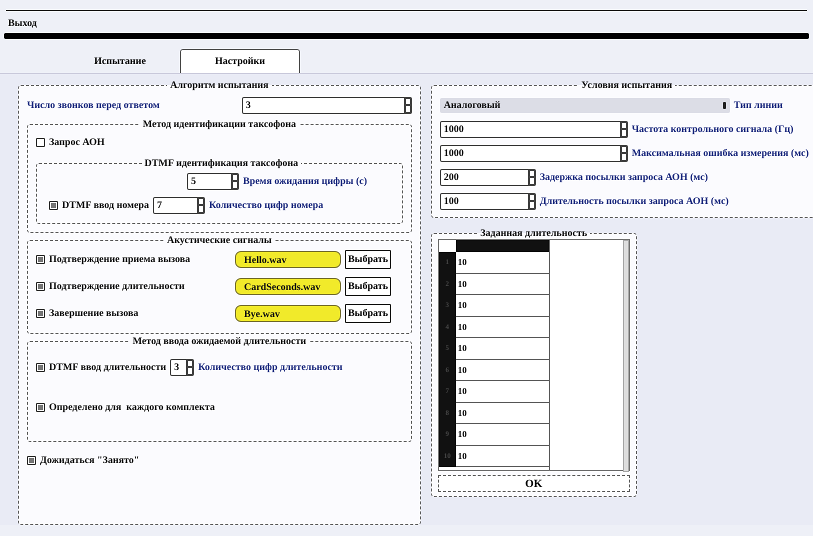 The image size is (813, 536). Describe the element at coordinates (534, 483) in the screenshot. I see `ok-button: OK` at that location.